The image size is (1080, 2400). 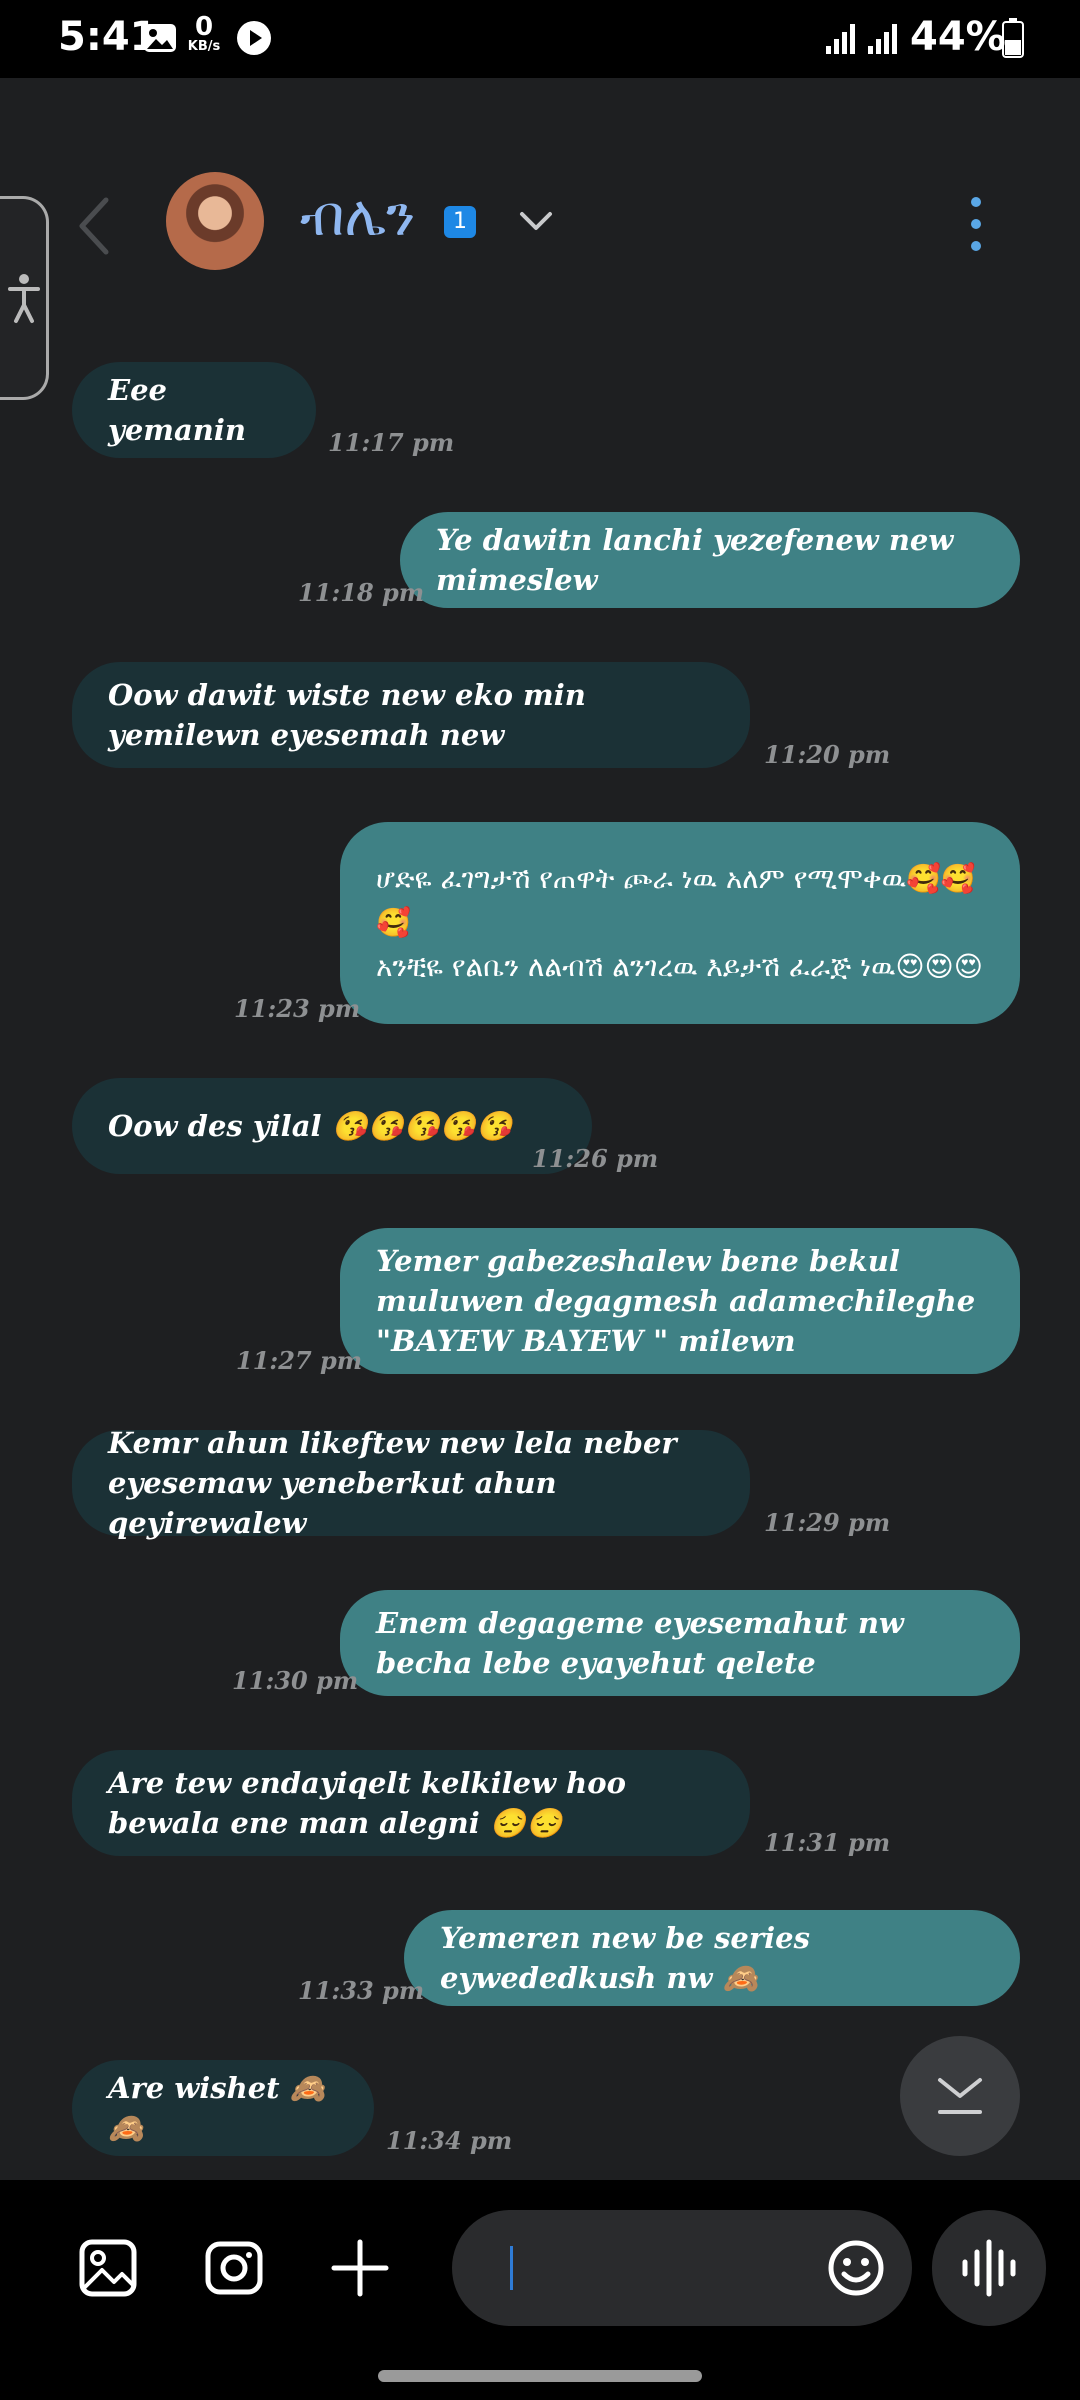 I want to click on message-time: 11:33 pm, so click(x=361, y=1990).